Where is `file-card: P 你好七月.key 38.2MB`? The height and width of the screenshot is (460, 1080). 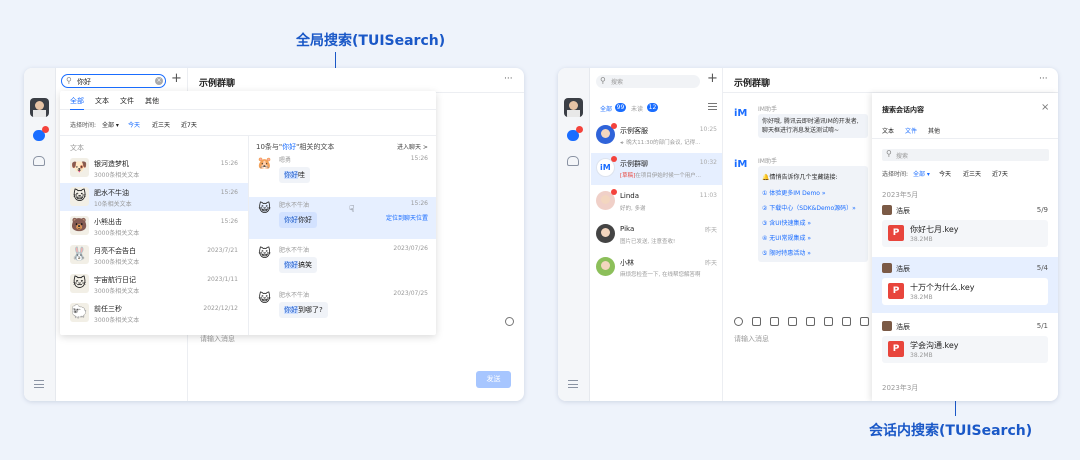 file-card: P 你好七月.key 38.2MB is located at coordinates (965, 233).